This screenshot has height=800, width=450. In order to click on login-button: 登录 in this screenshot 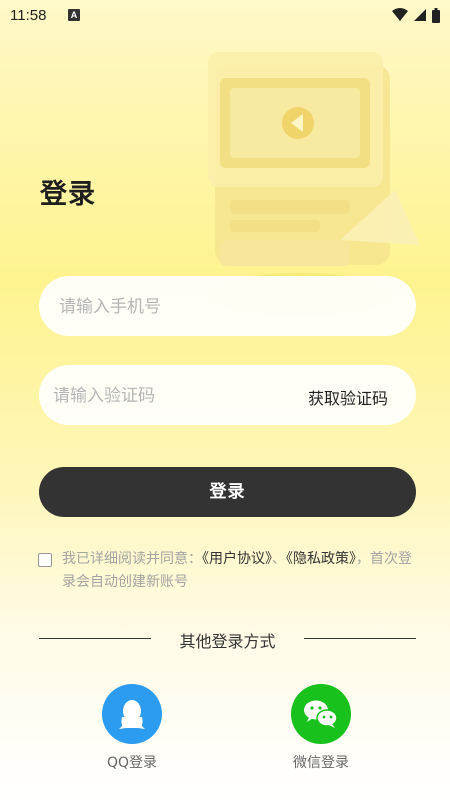, I will do `click(227, 492)`.